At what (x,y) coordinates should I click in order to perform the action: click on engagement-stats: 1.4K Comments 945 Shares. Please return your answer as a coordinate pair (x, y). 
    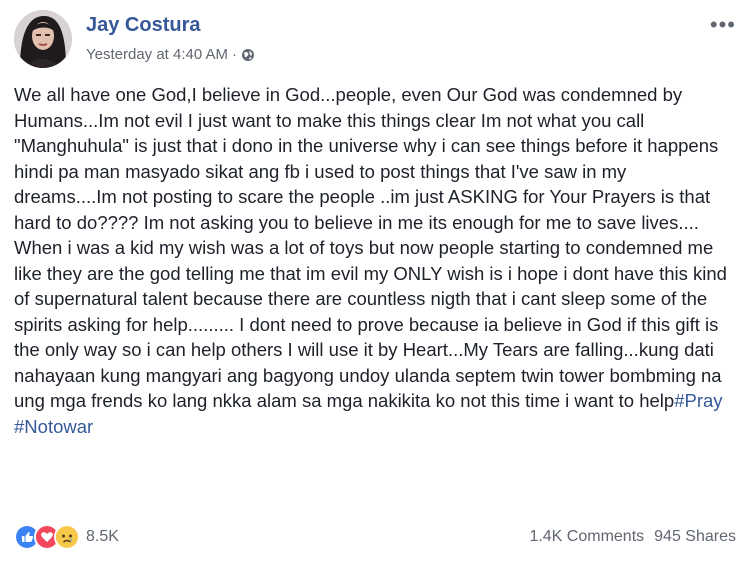
    Looking at the image, I should click on (632, 537).